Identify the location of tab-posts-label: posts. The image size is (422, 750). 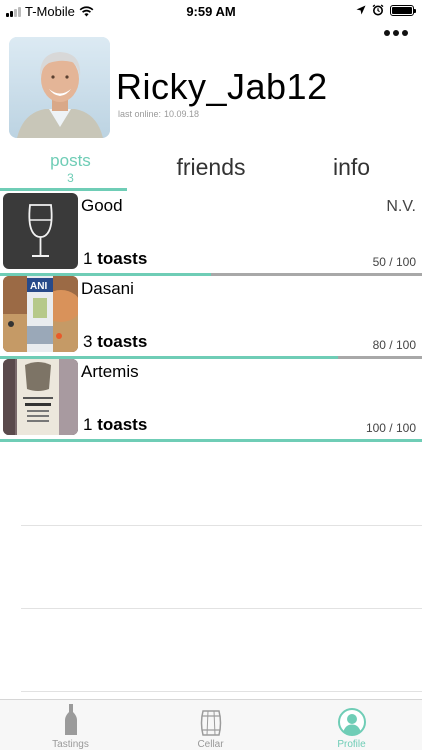
(70, 160).